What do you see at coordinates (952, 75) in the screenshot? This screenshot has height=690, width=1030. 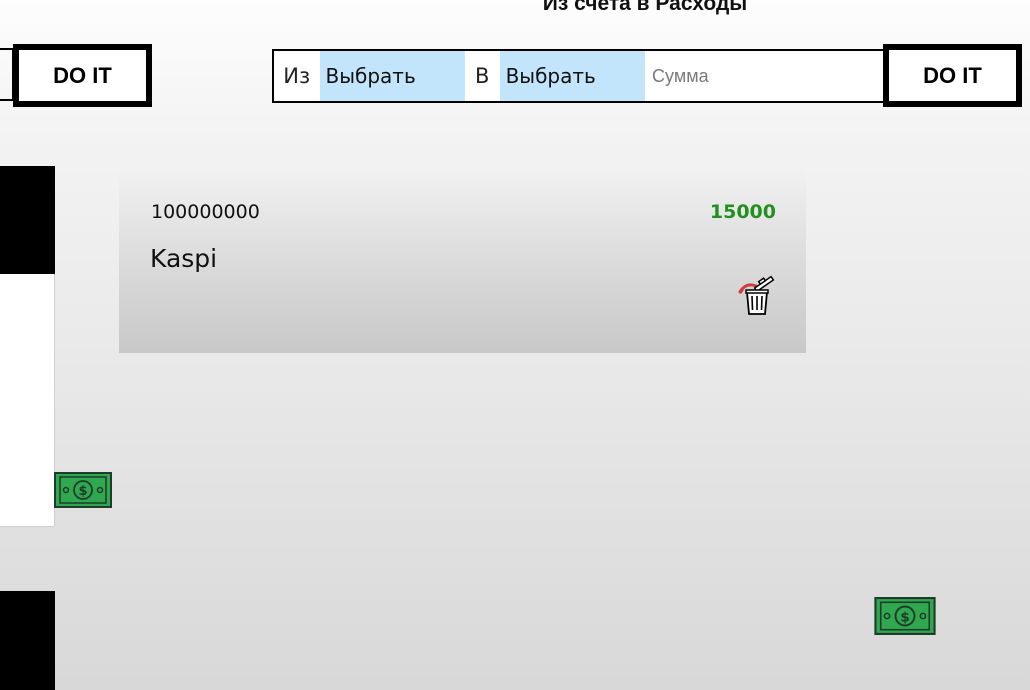 I see `do-it-button-right: DO IT` at bounding box center [952, 75].